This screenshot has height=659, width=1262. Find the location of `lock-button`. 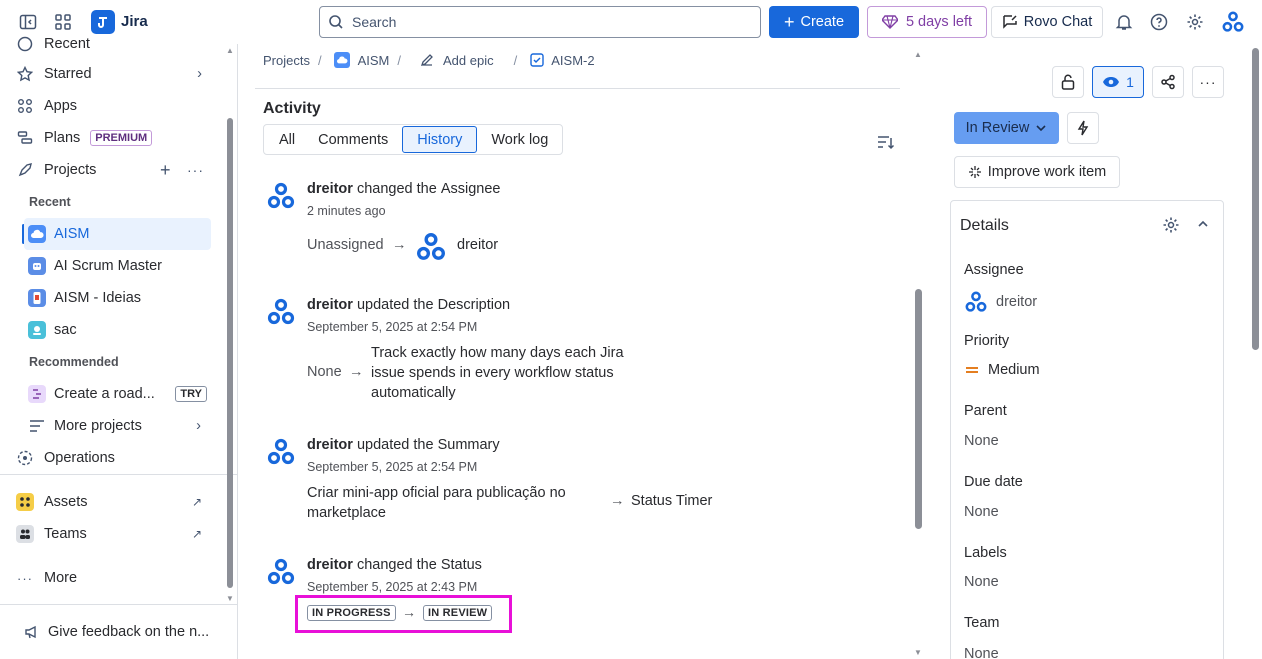

lock-button is located at coordinates (1068, 82).